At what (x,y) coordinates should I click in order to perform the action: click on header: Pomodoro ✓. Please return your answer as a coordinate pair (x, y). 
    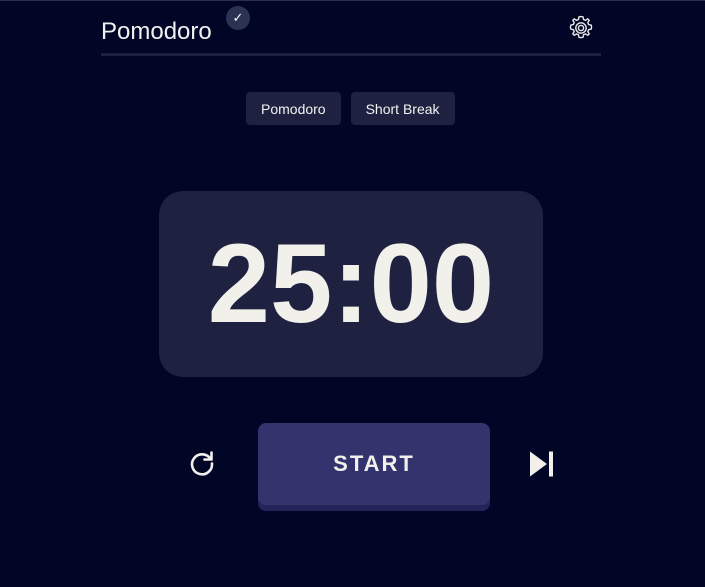
    Looking at the image, I should click on (351, 28).